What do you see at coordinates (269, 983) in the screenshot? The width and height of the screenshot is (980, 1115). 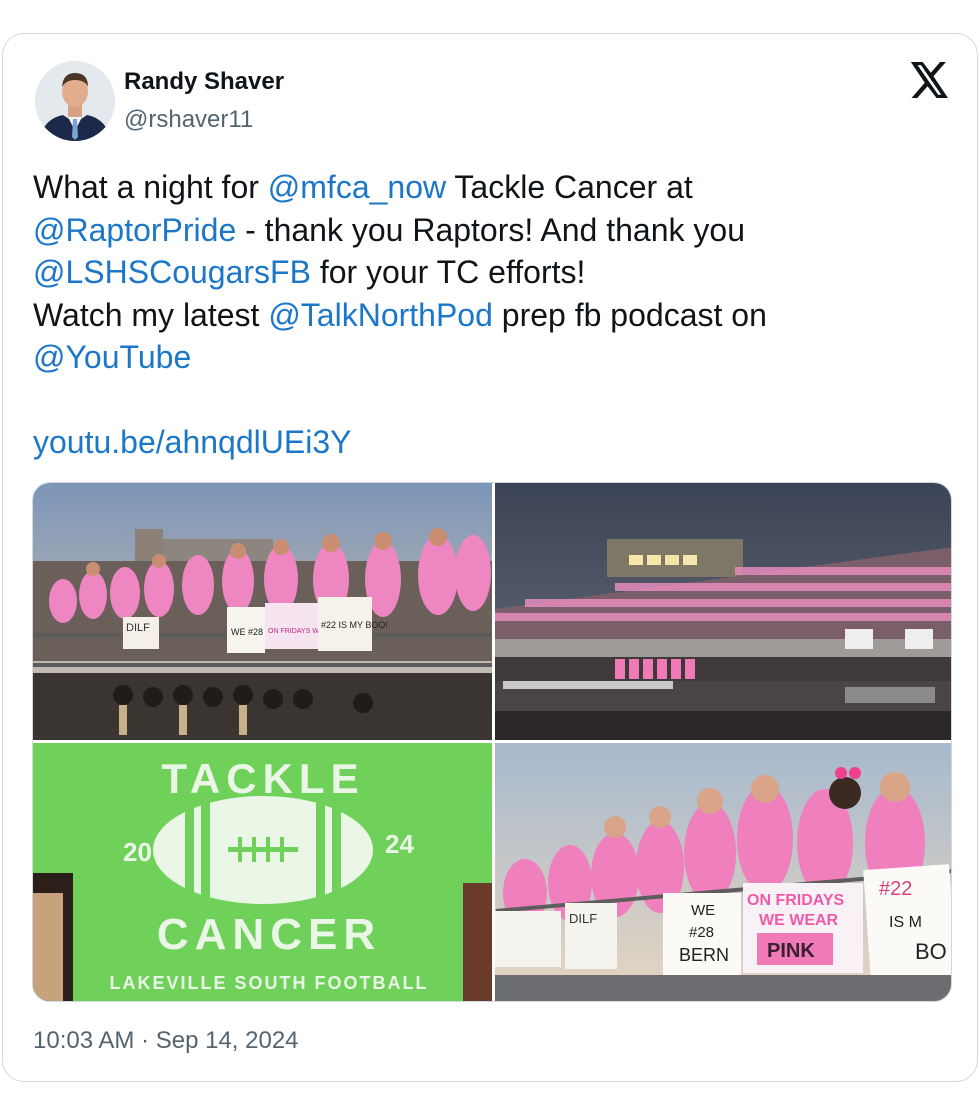 I see `shirt-footer-text: LAKEVILLE SOUTH FOOTBALL` at bounding box center [269, 983].